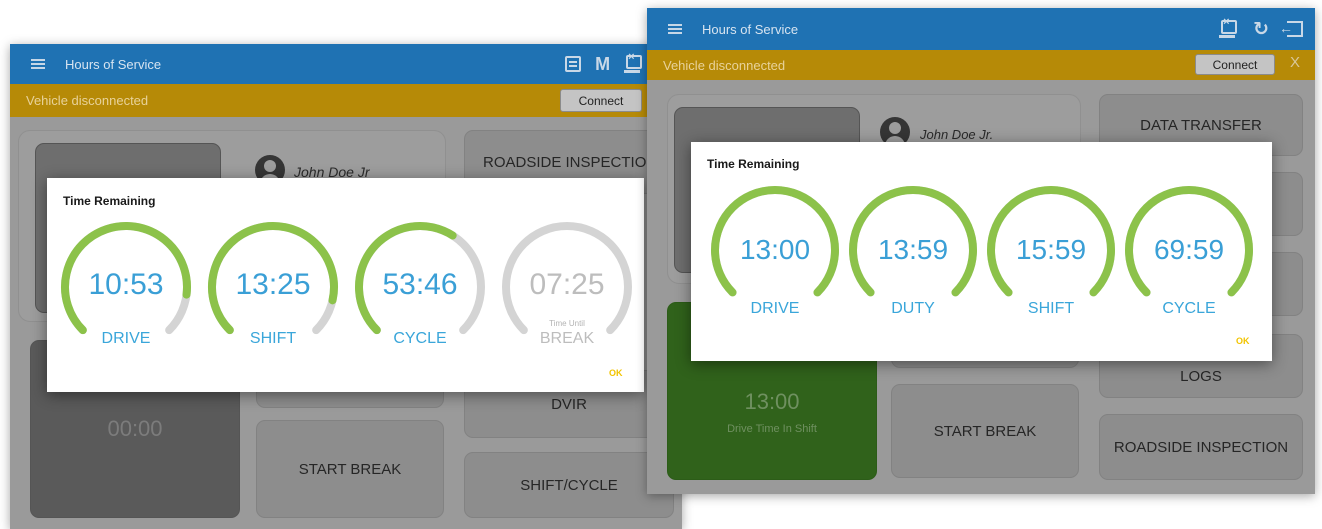 This screenshot has width=1322, height=529. I want to click on gauge-cycle: 53:46 CYCLE, so click(420, 287).